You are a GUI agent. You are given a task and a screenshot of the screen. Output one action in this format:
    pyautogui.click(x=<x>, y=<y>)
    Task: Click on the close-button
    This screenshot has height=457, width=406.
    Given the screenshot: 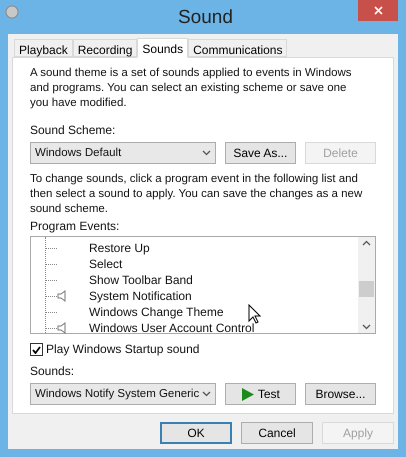 What is the action you would take?
    pyautogui.click(x=378, y=10)
    